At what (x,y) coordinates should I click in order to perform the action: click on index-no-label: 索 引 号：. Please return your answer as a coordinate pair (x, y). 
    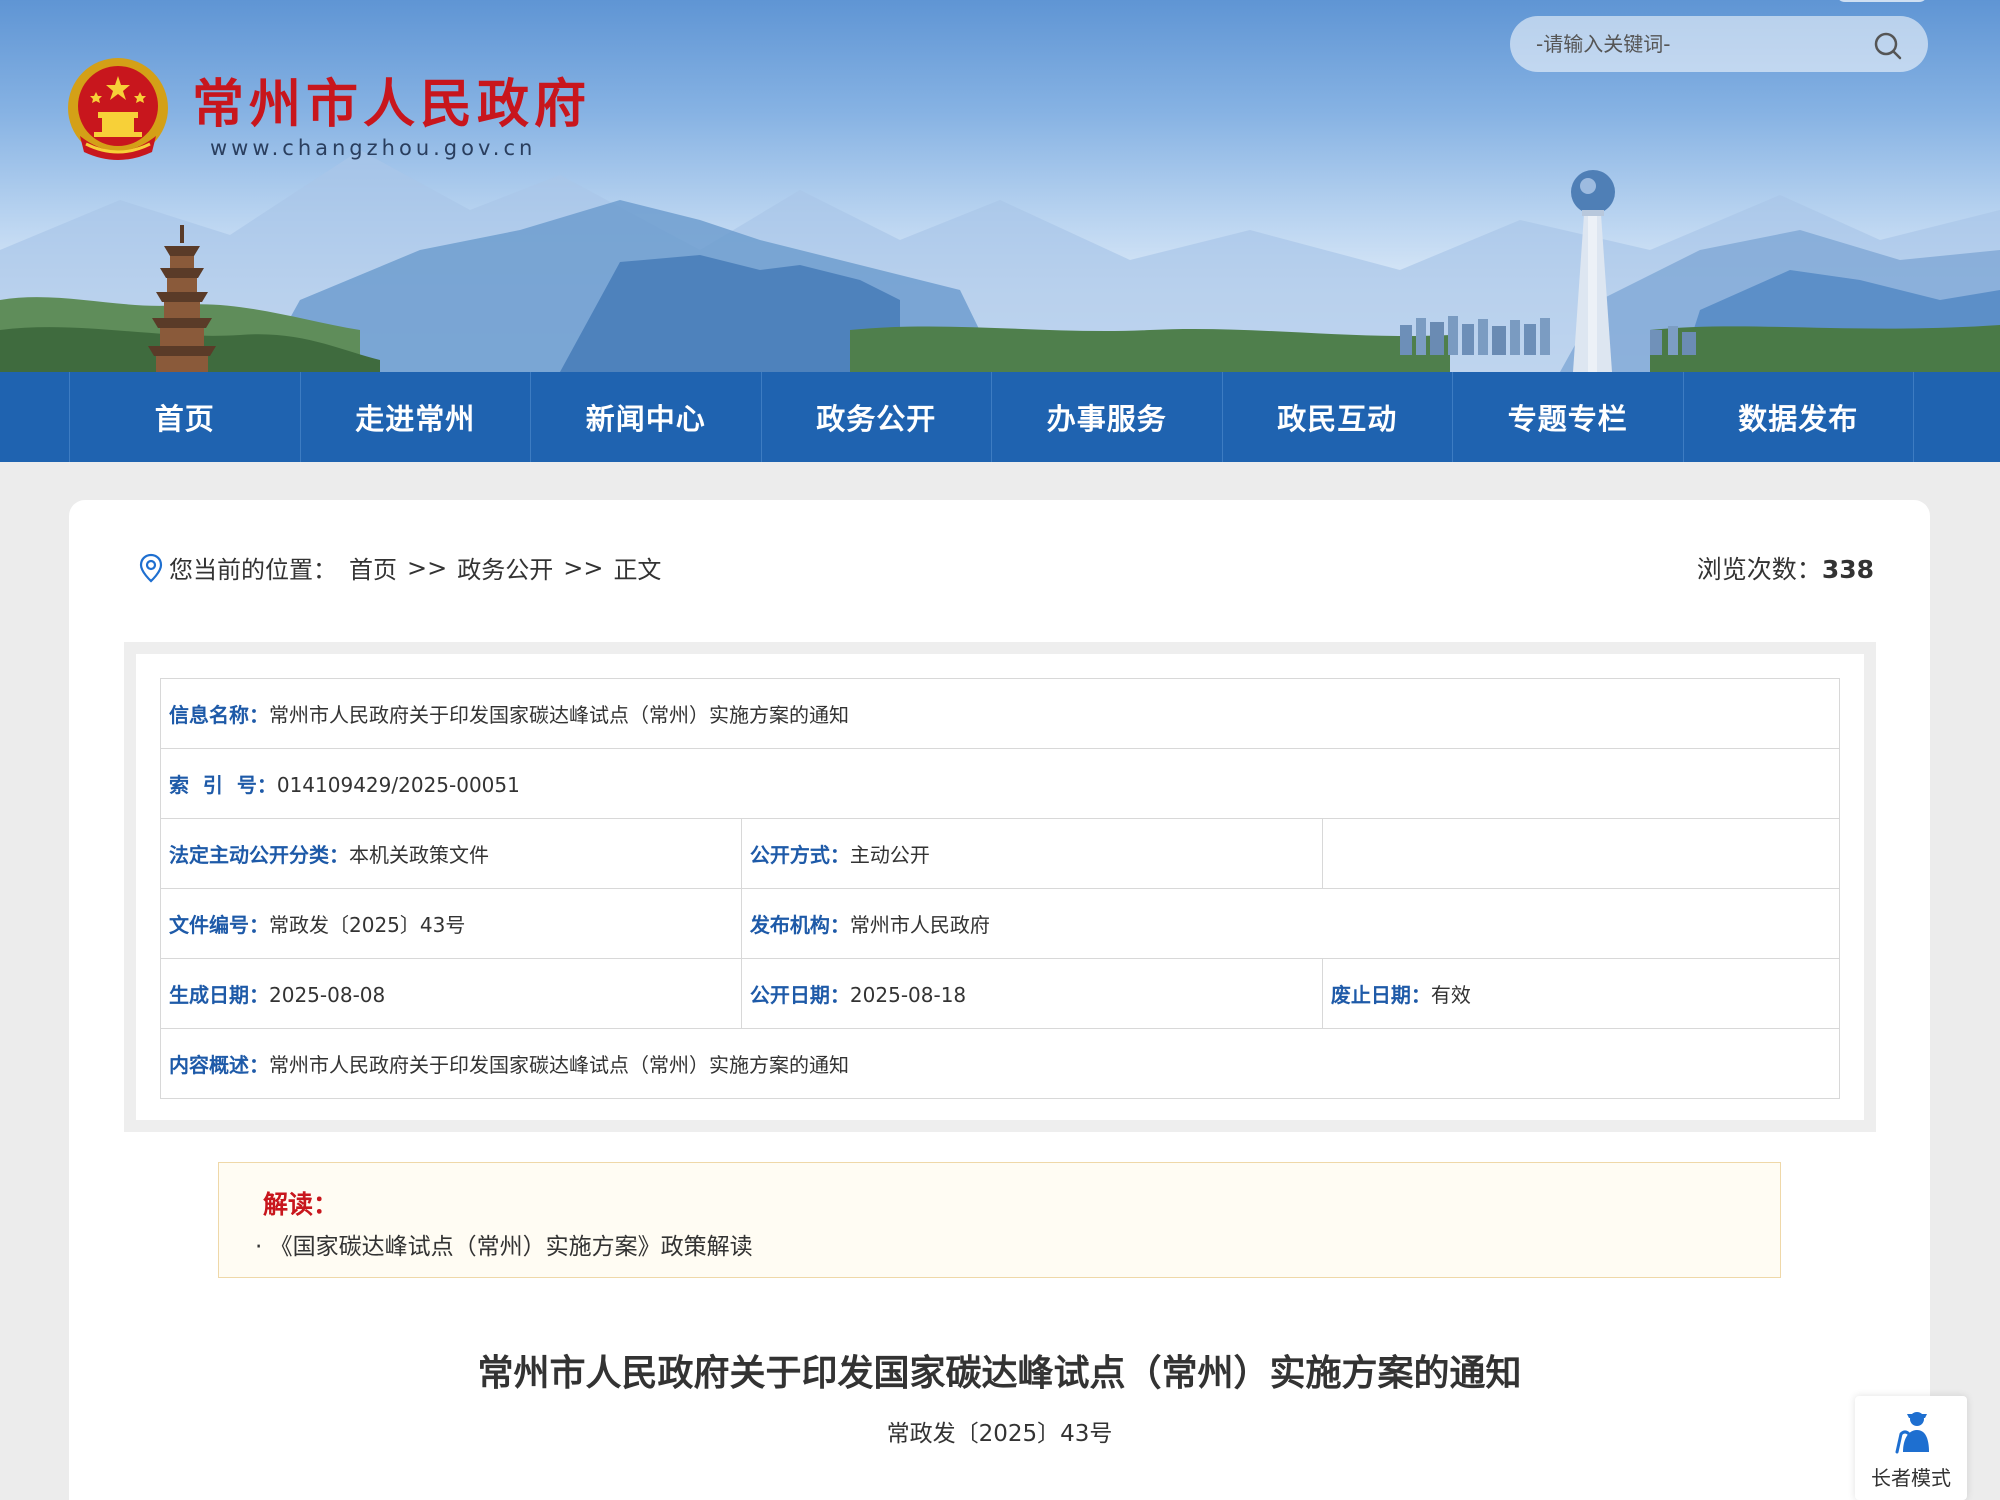
    Looking at the image, I should click on (223, 785).